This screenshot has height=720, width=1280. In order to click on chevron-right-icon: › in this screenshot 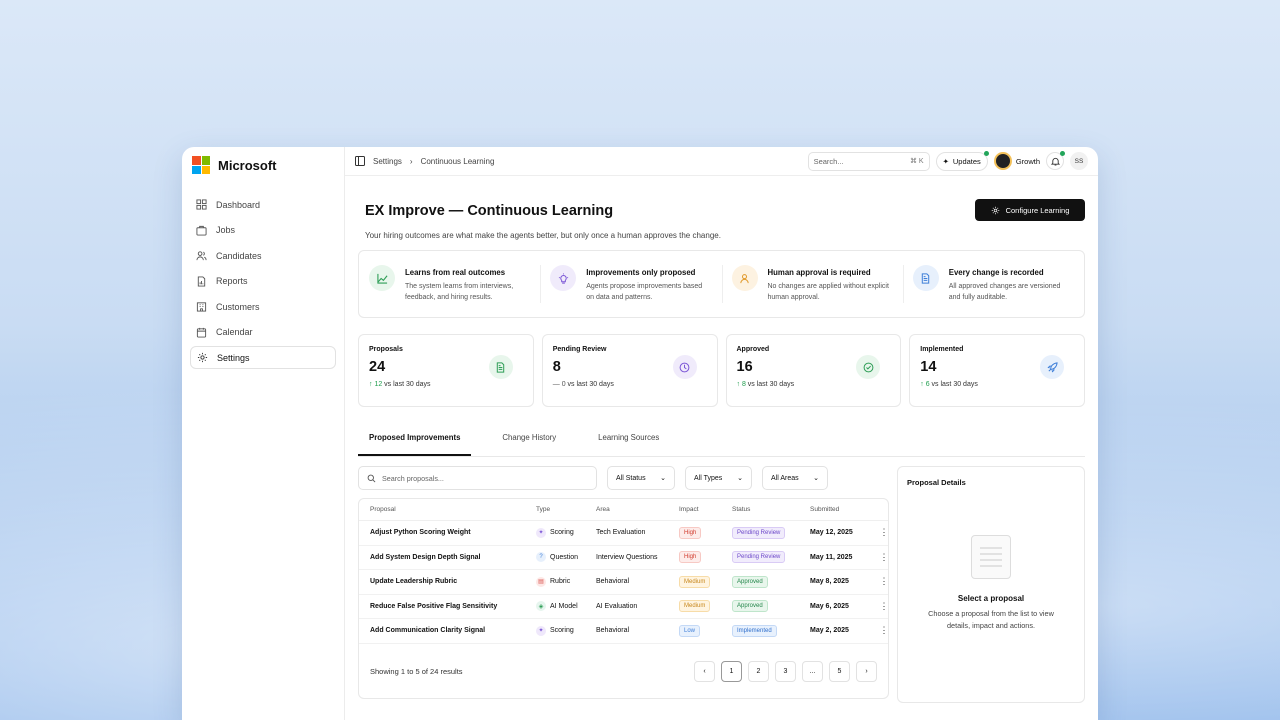, I will do `click(866, 671)`.